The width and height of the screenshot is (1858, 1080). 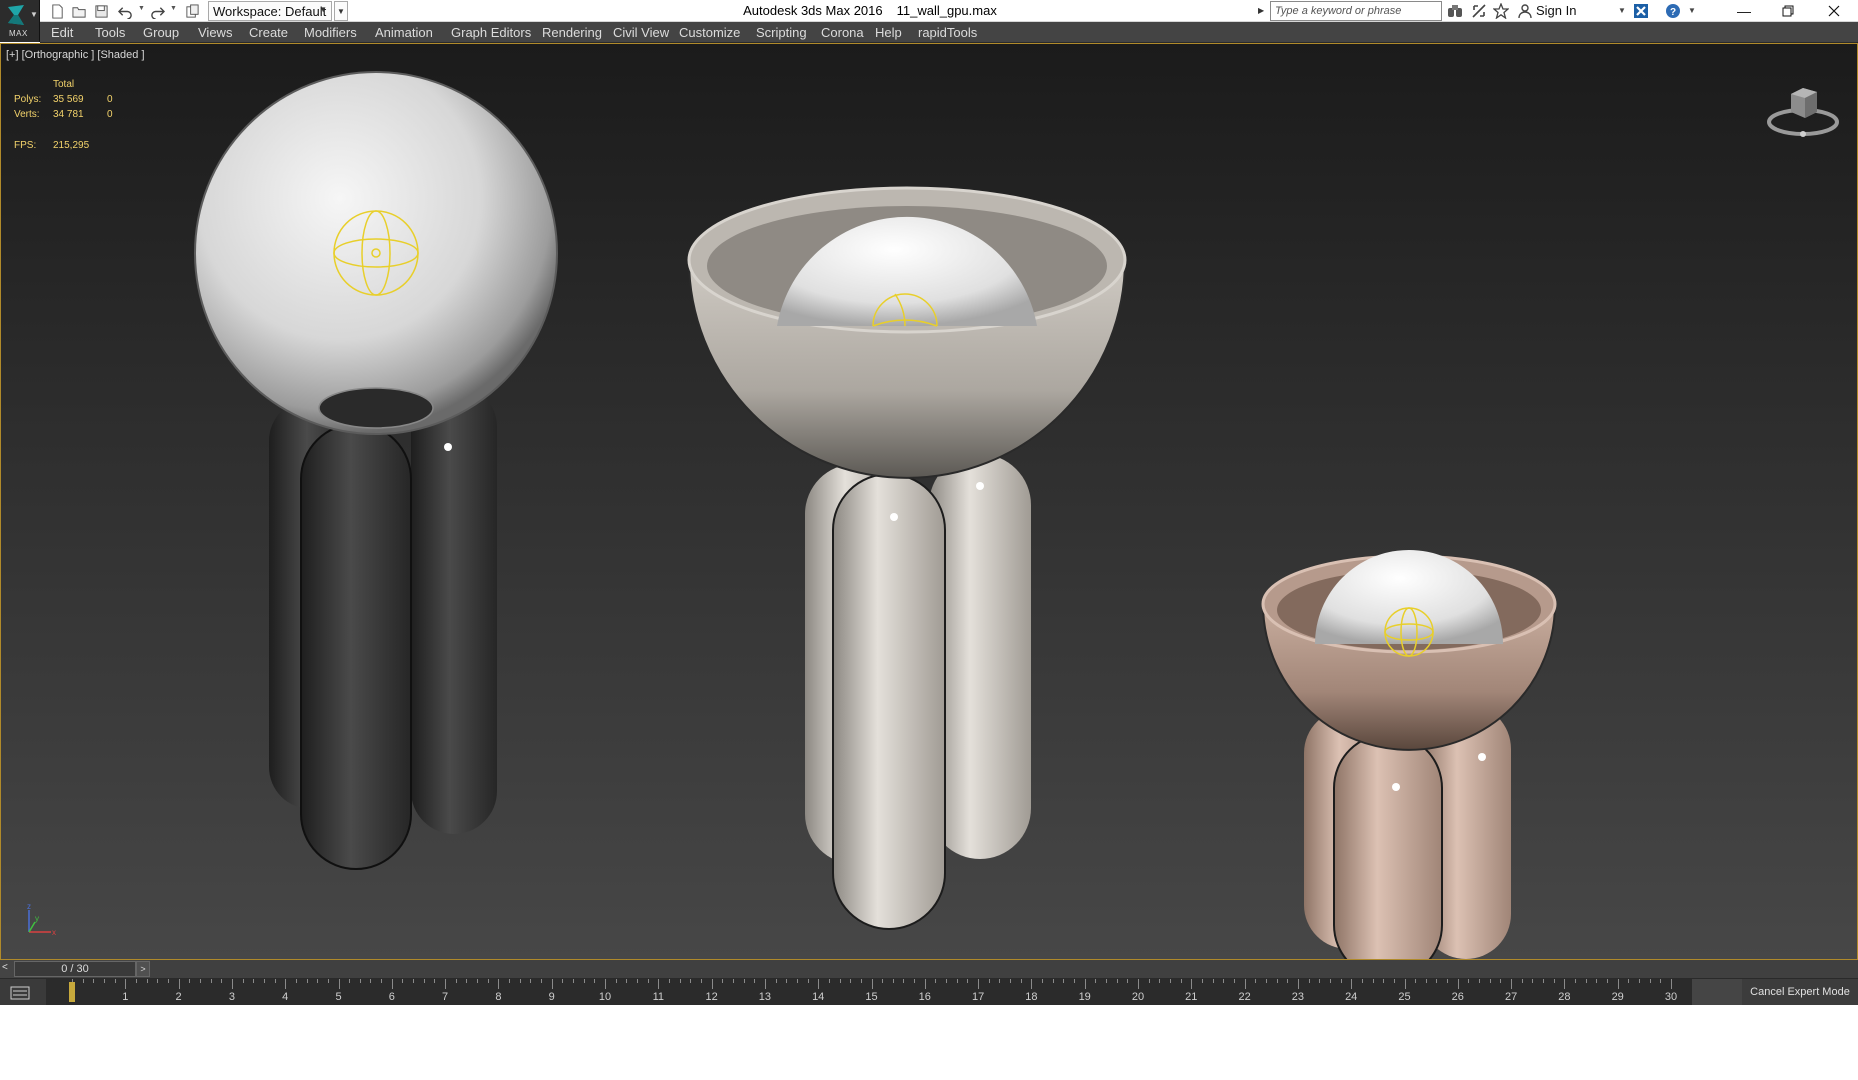 I want to click on open-mini-curve-editor-button, so click(x=20, y=992).